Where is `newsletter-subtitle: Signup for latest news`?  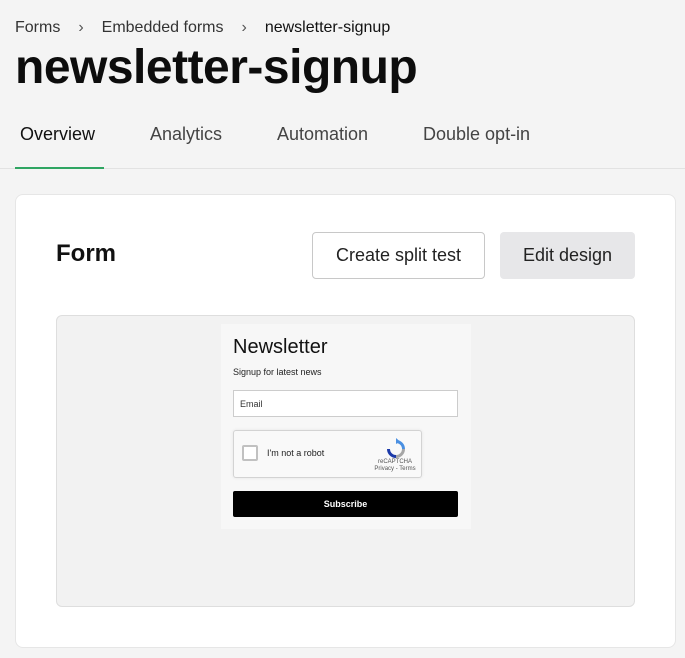
newsletter-subtitle: Signup for latest news is located at coordinates (277, 372).